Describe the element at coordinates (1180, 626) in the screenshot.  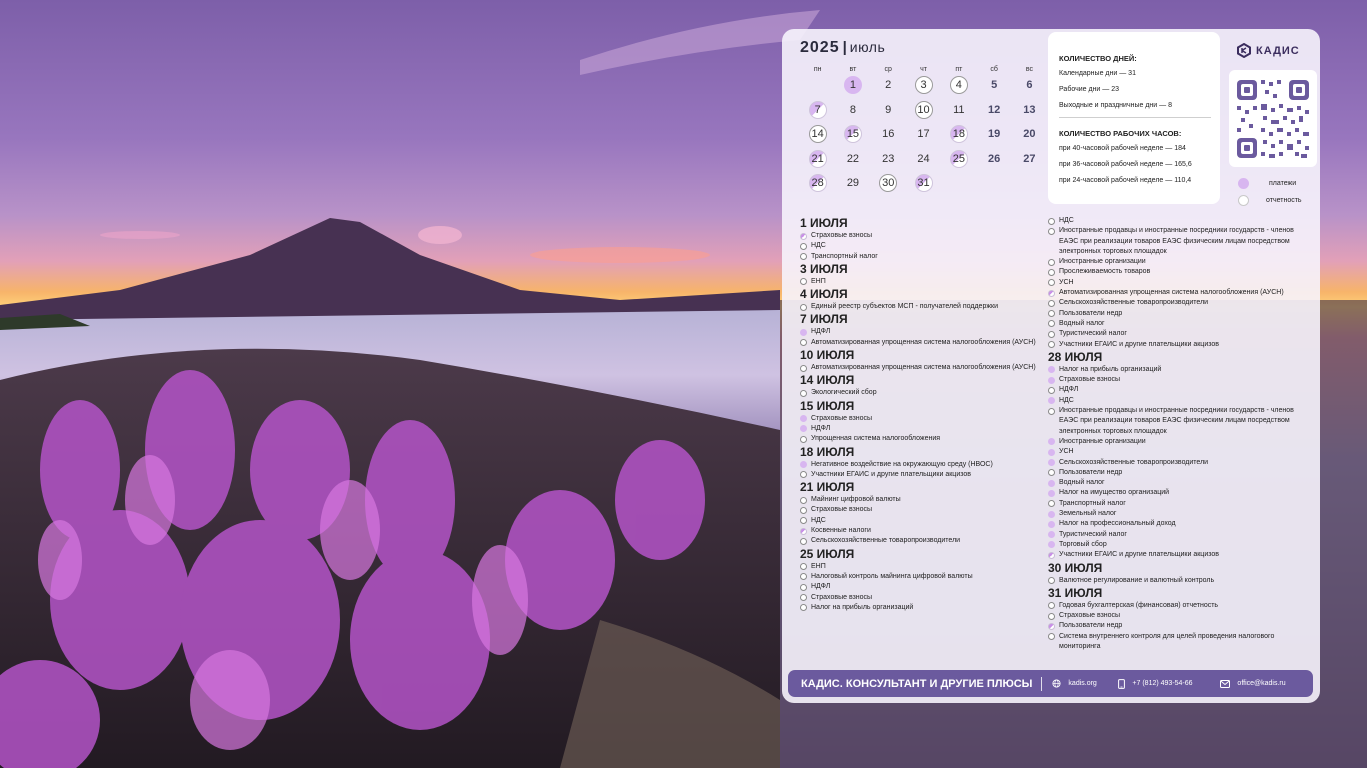
I see `event-item: Пользователи недр` at that location.